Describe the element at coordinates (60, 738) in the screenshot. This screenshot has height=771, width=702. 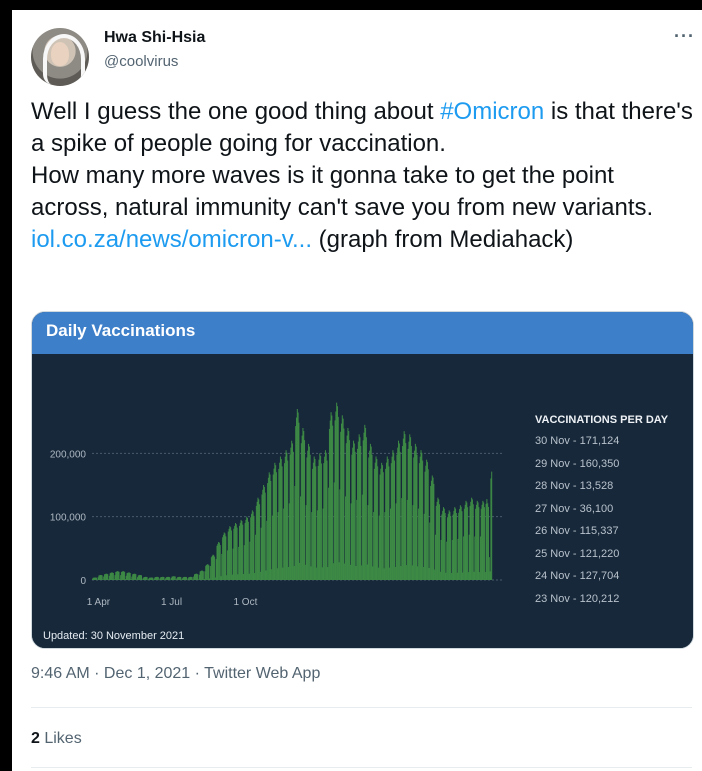
I see `likes-label: Likes` at that location.